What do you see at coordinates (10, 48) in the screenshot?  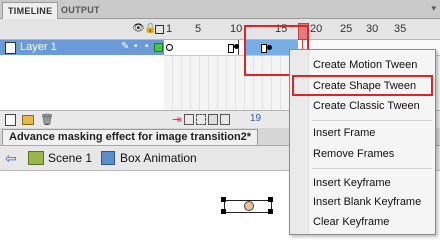 I see `layer-icon` at bounding box center [10, 48].